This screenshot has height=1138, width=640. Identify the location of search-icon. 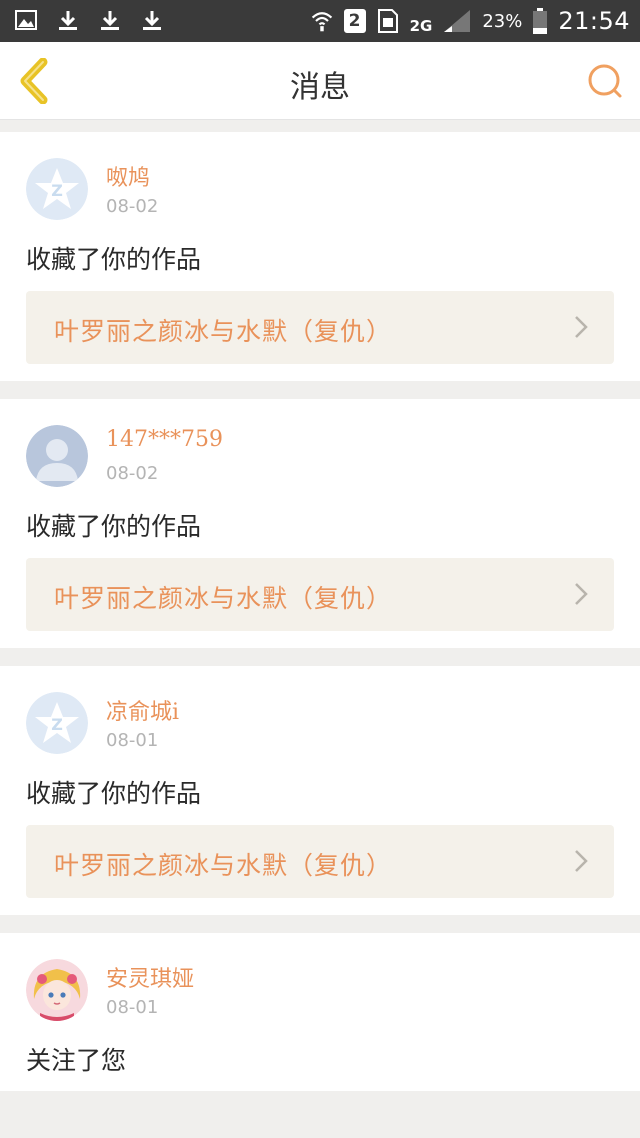
(605, 81).